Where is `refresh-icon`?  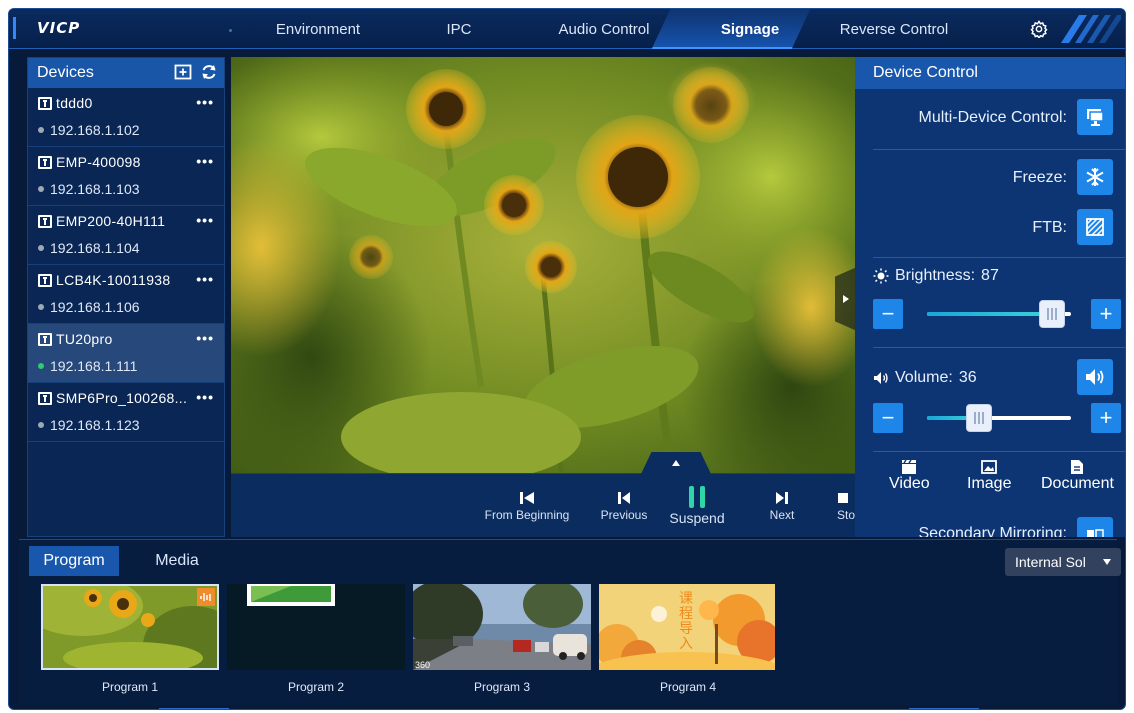
refresh-icon is located at coordinates (209, 74).